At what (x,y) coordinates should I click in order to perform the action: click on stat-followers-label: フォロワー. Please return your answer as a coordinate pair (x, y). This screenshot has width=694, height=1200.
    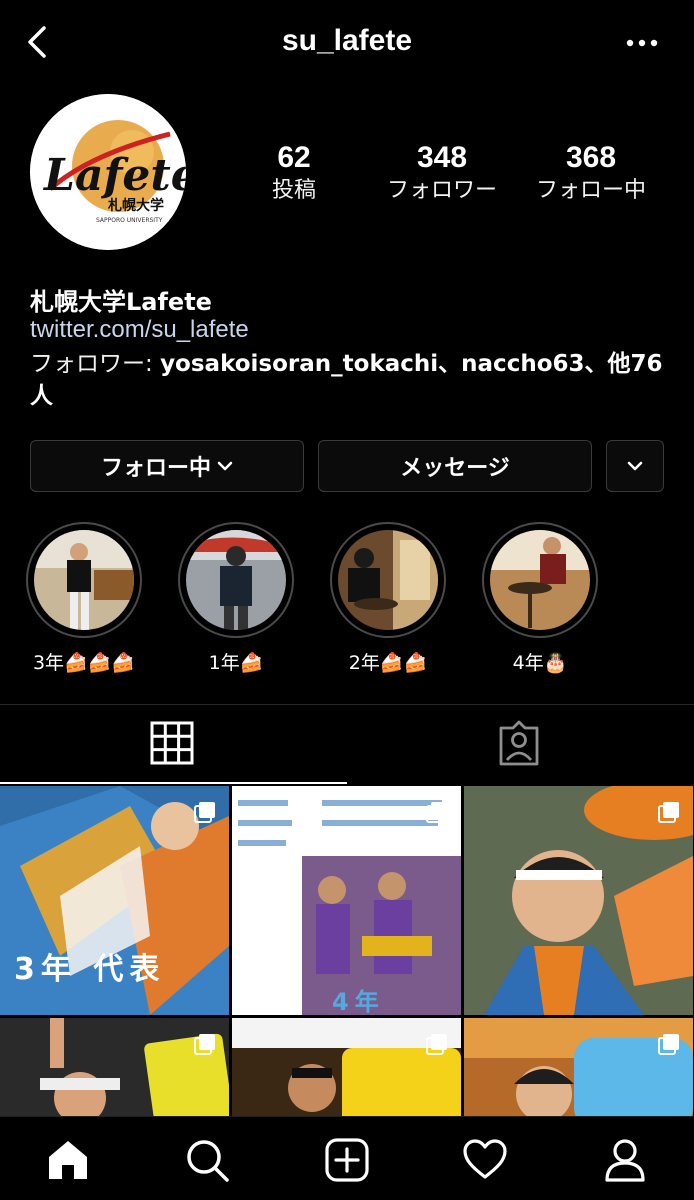
    Looking at the image, I should click on (441, 190).